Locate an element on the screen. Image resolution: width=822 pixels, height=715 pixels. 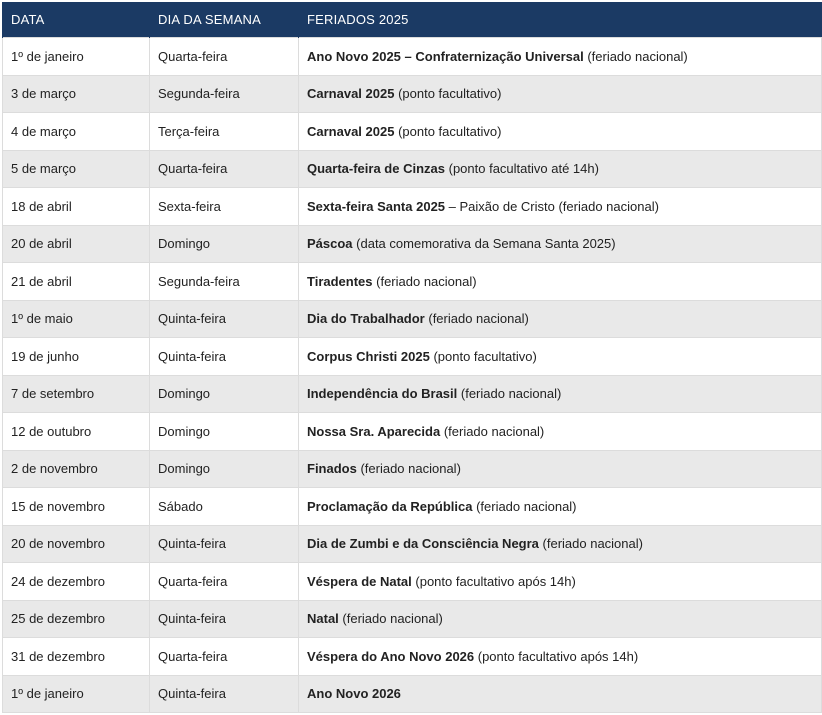
date-cell: 25 de dezembro is located at coordinates (76, 618).